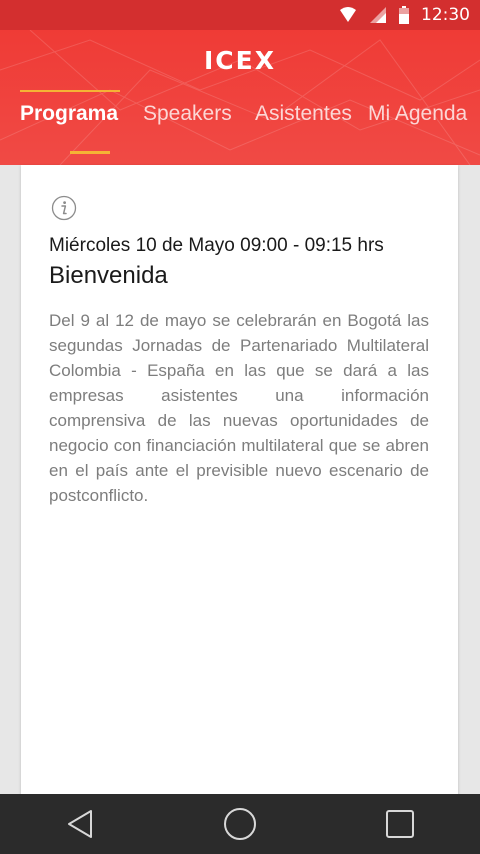 Image resolution: width=480 pixels, height=854 pixels. What do you see at coordinates (240, 122) in the screenshot?
I see `tab-bar: Programa Speakers Asistentes Mi Agenda` at bounding box center [240, 122].